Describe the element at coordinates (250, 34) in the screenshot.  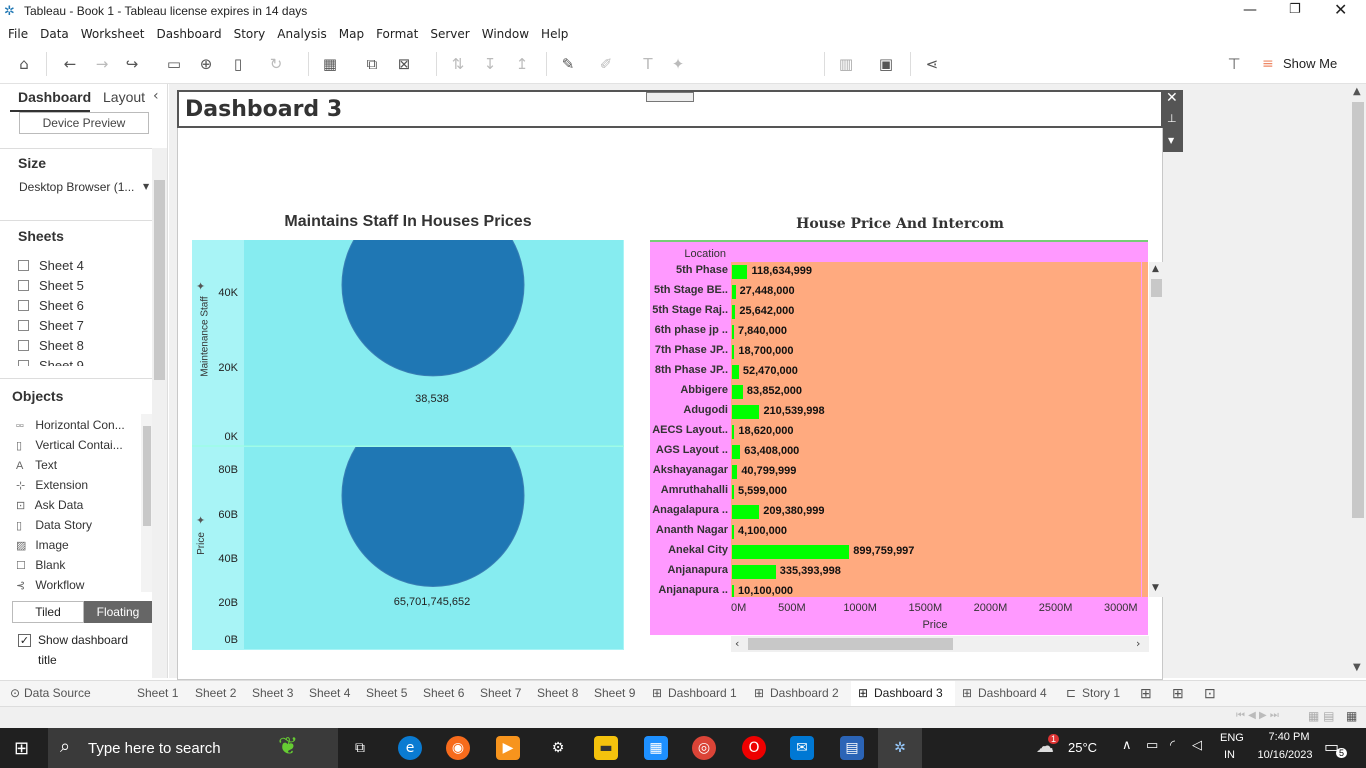
I see `menu-story: Story` at that location.